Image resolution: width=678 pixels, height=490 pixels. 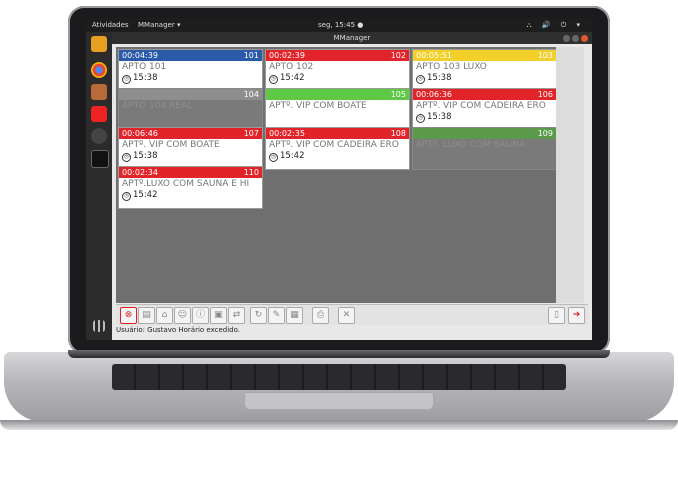 I want to click on room-header: 00:06:46 107, so click(x=190, y=133).